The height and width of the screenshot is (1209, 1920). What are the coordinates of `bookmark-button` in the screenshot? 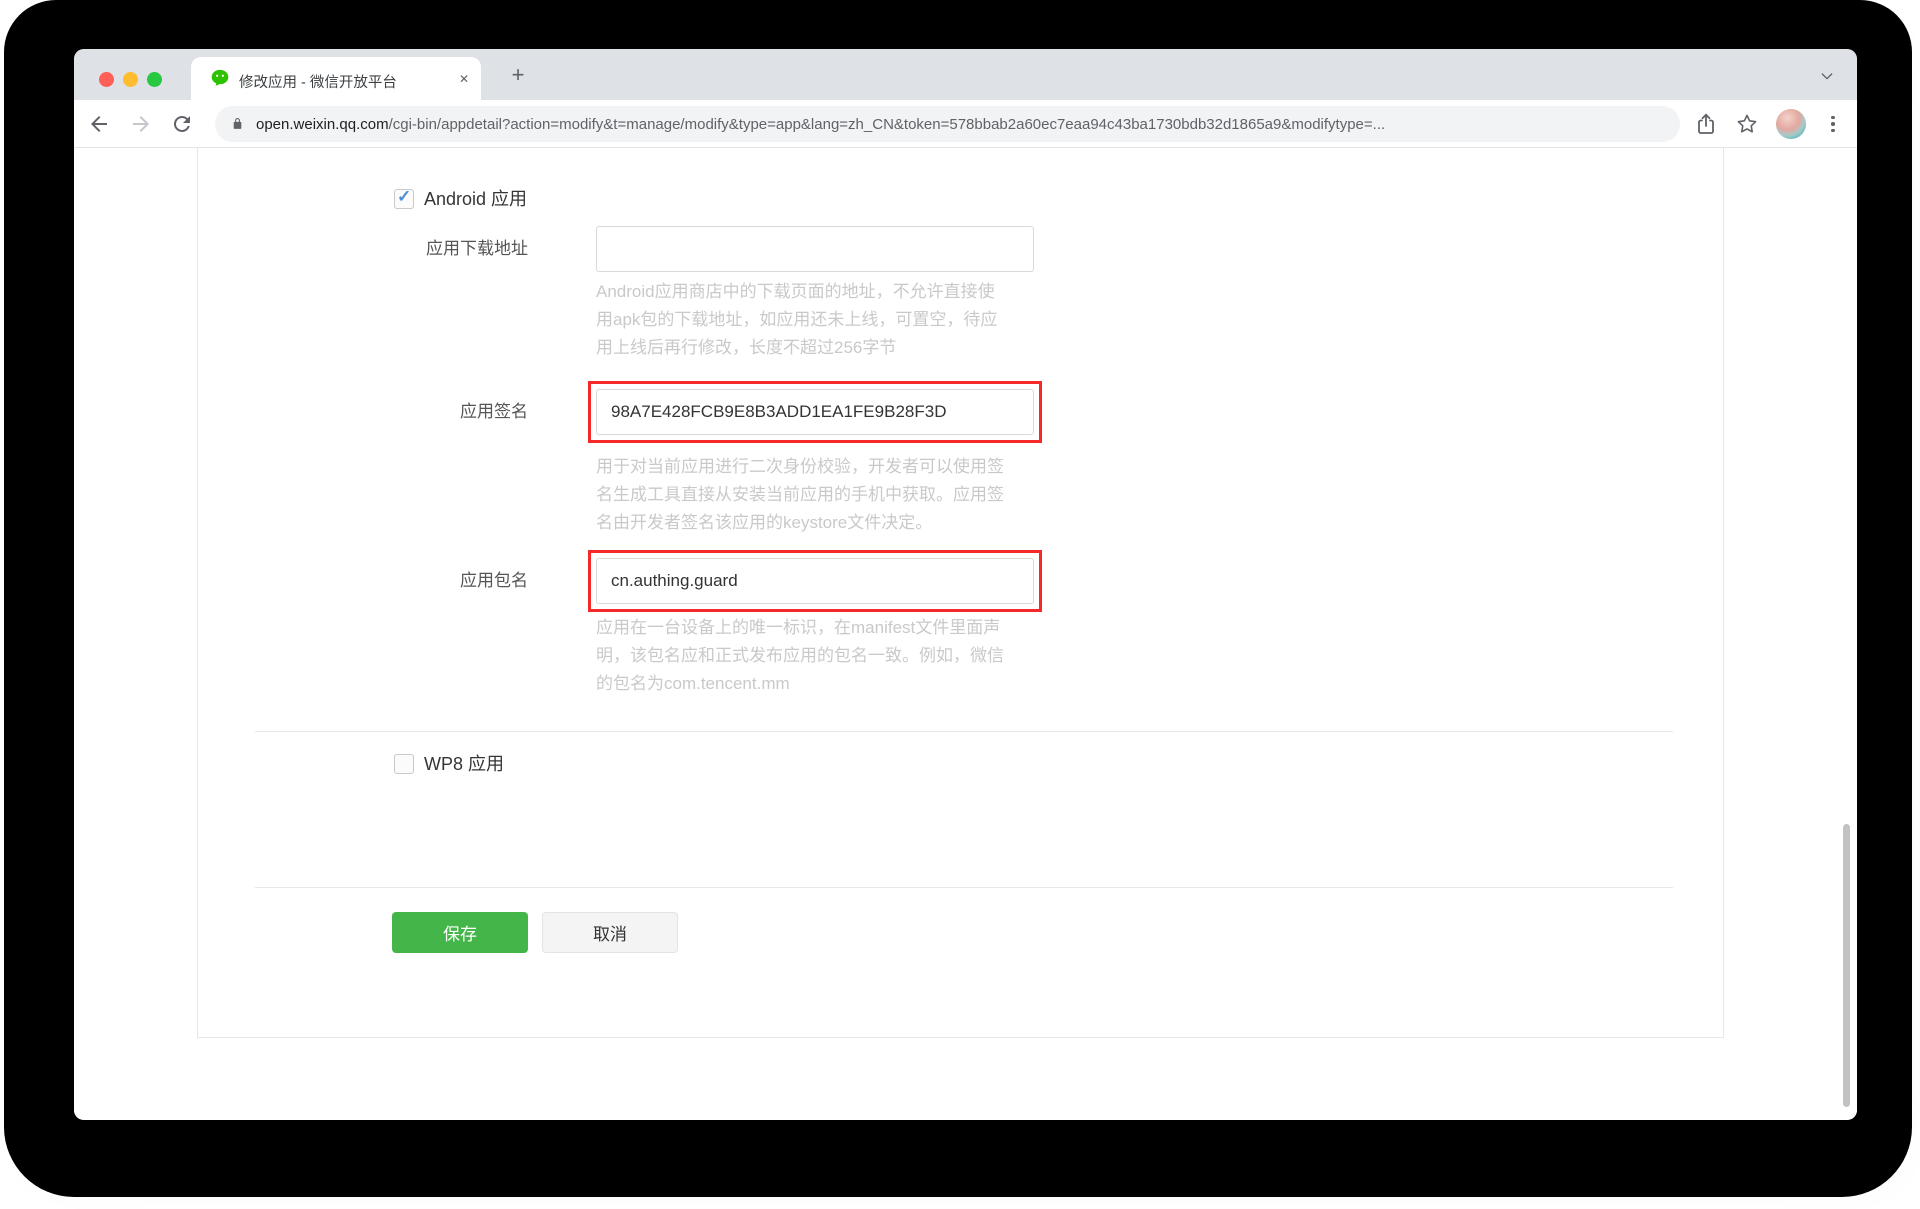 It's located at (1747, 124).